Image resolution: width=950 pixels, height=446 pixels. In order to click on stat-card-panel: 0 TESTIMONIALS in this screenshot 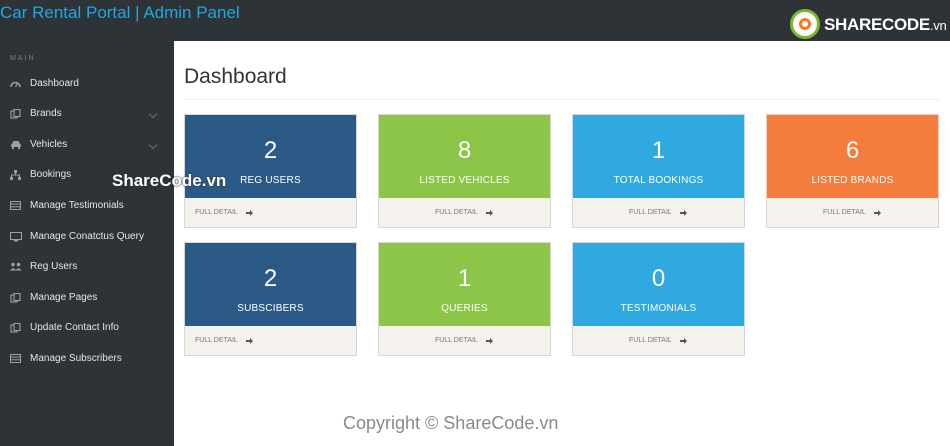, I will do `click(658, 284)`.